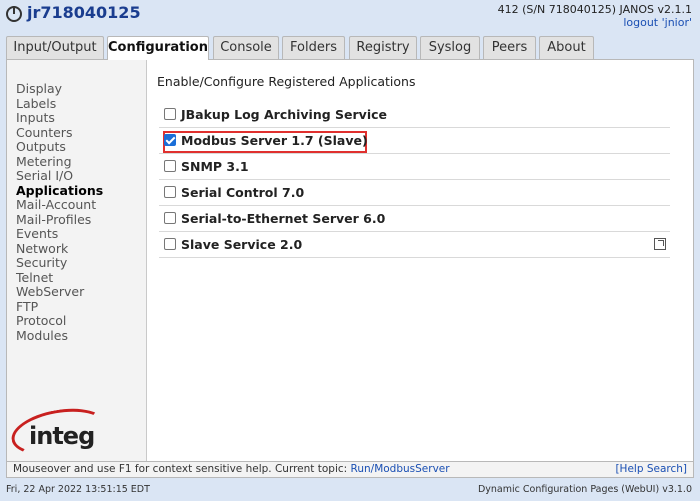 This screenshot has width=700, height=501. Describe the element at coordinates (14, 14) in the screenshot. I see `power-icon` at that location.